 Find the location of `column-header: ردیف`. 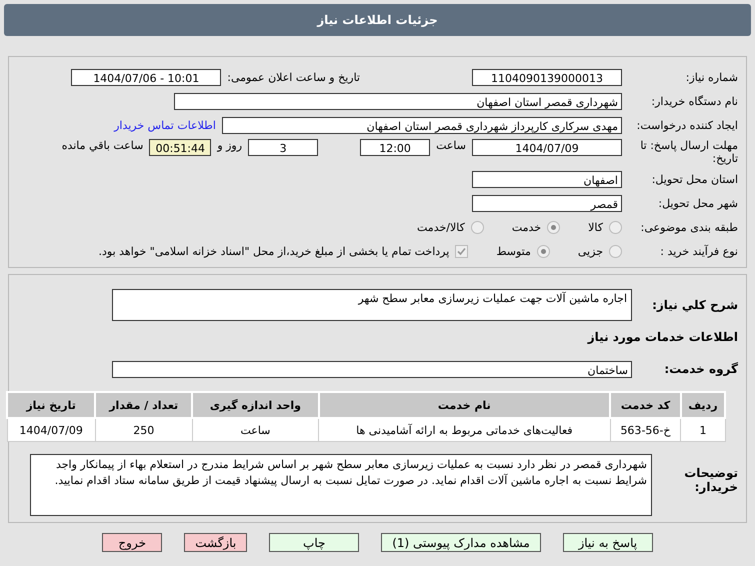

column-header: ردیف is located at coordinates (702, 405).